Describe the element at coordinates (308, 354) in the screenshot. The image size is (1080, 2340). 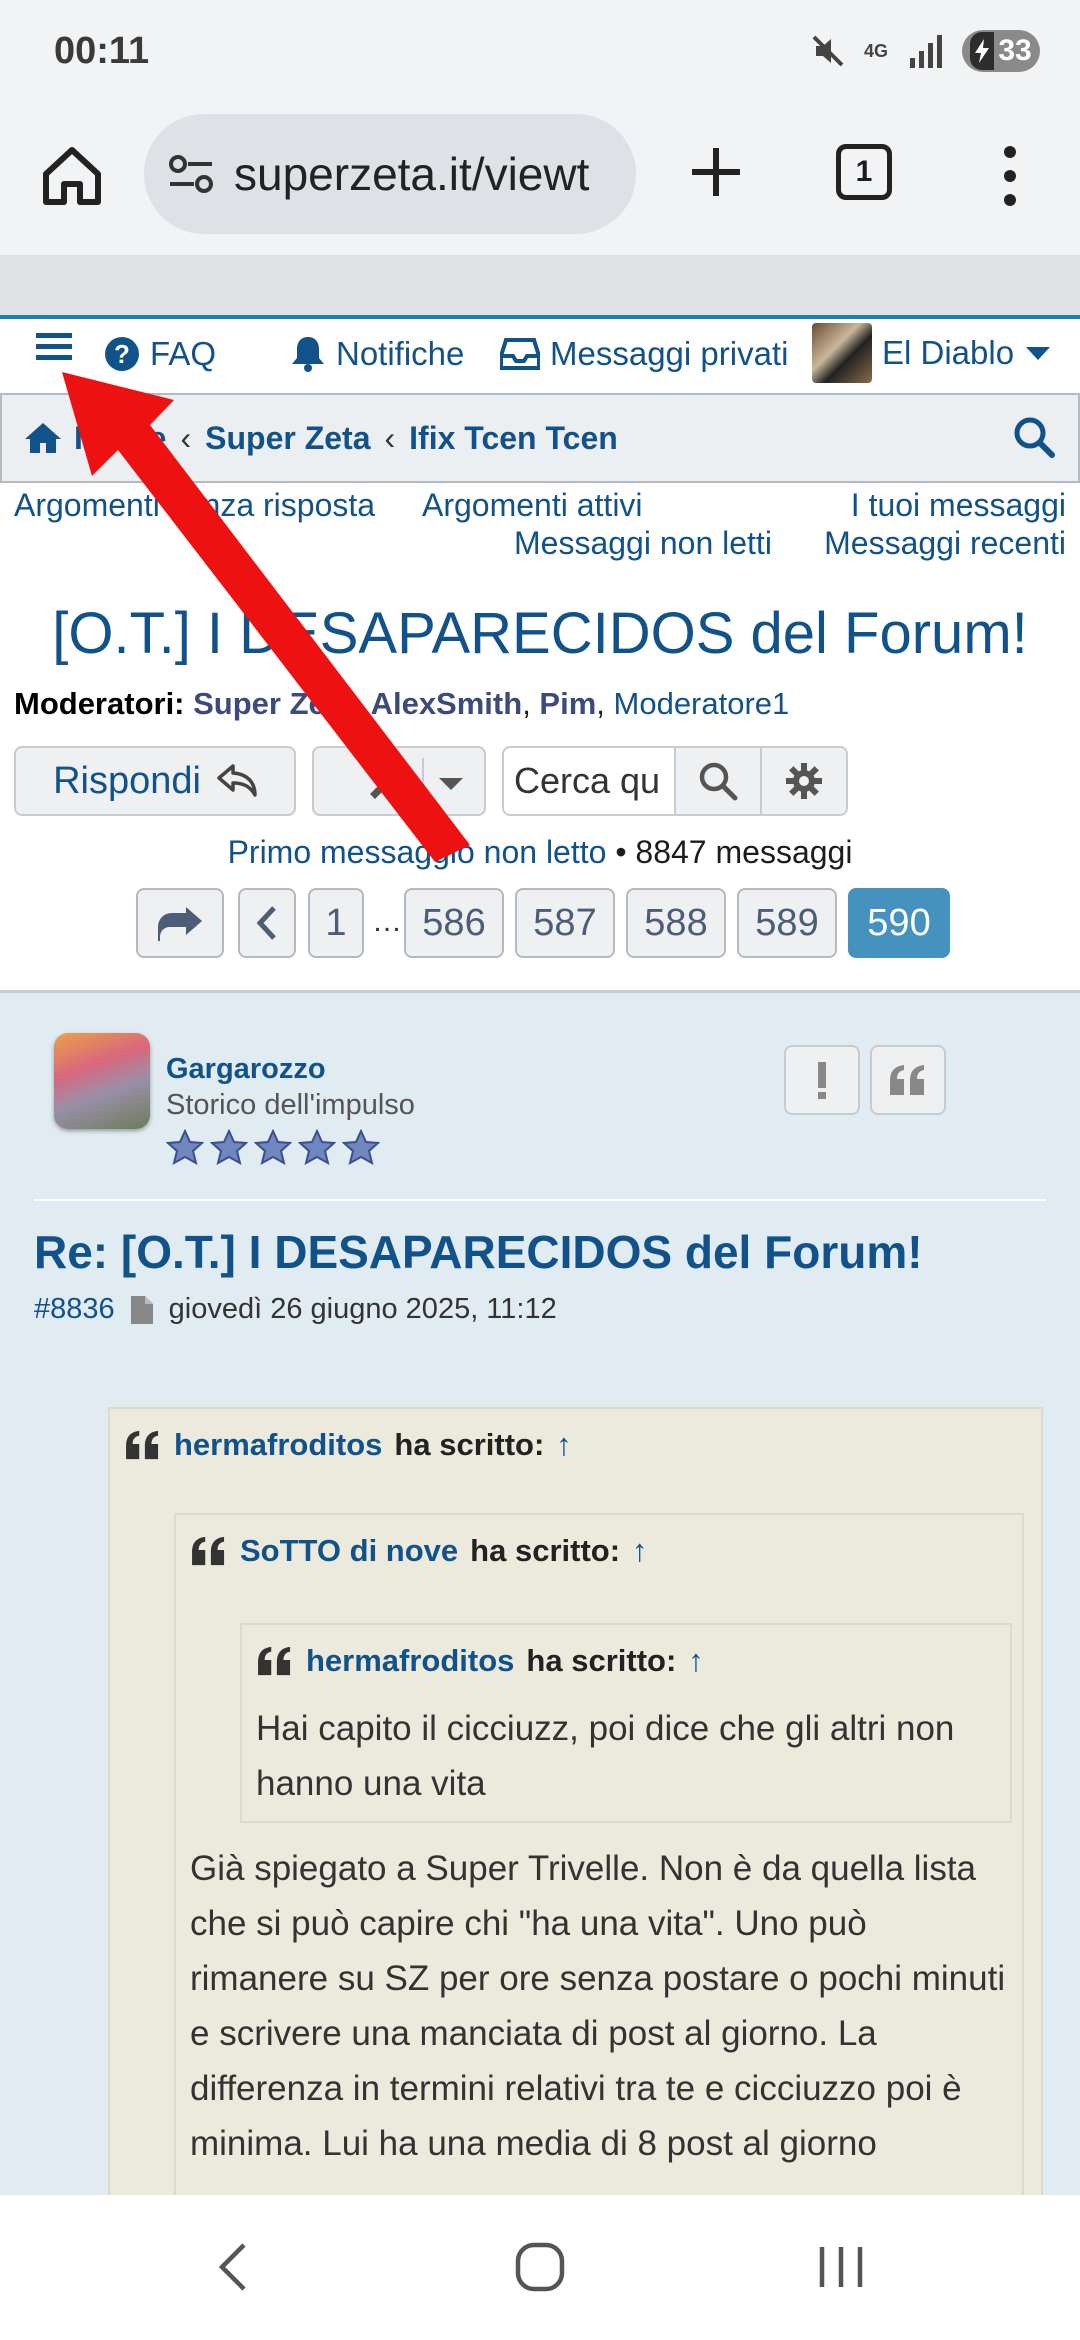
I see `bell-icon` at that location.